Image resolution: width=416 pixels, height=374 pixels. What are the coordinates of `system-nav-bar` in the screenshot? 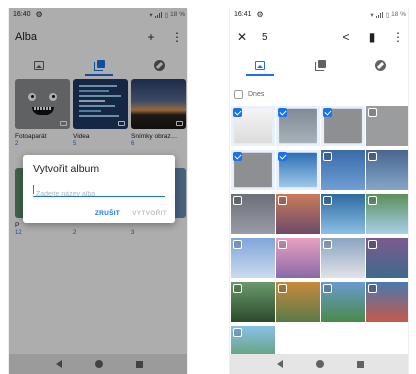 It's located at (319, 364).